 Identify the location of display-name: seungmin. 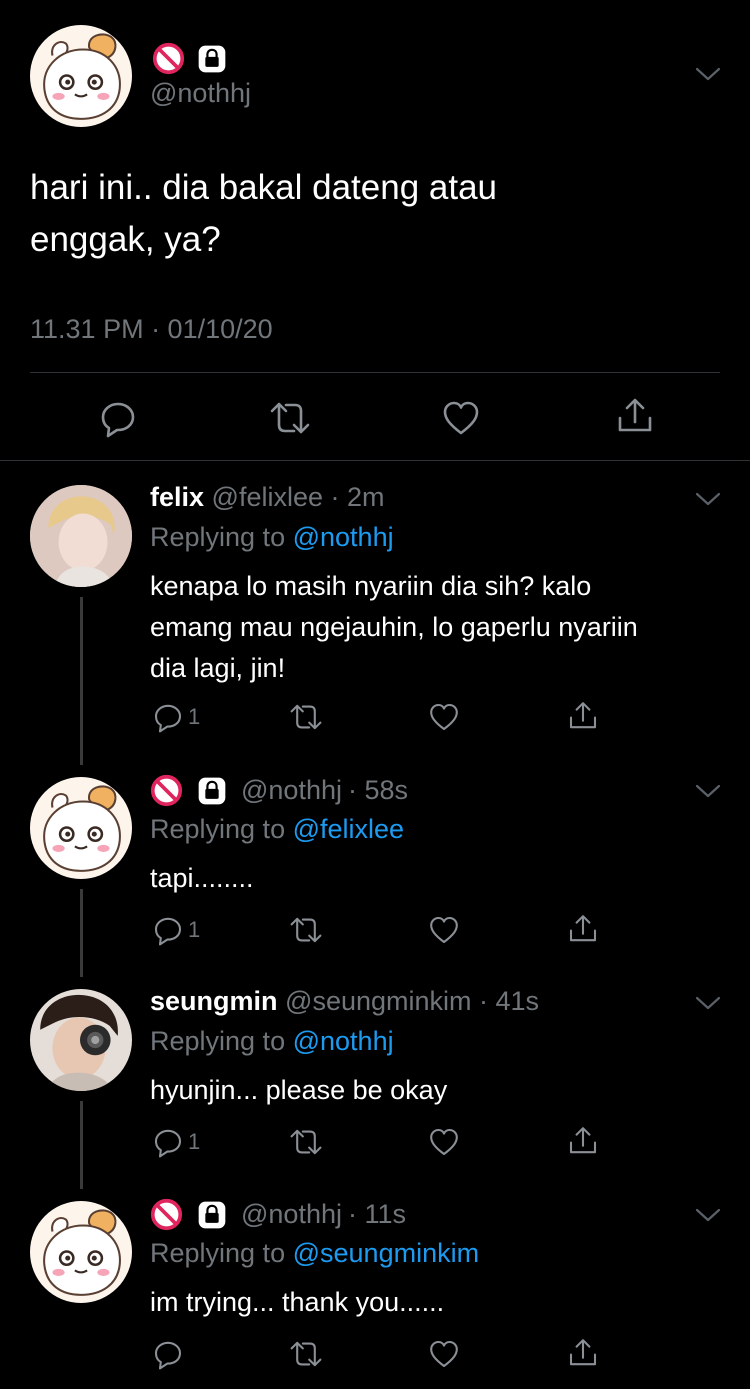
(214, 1001).